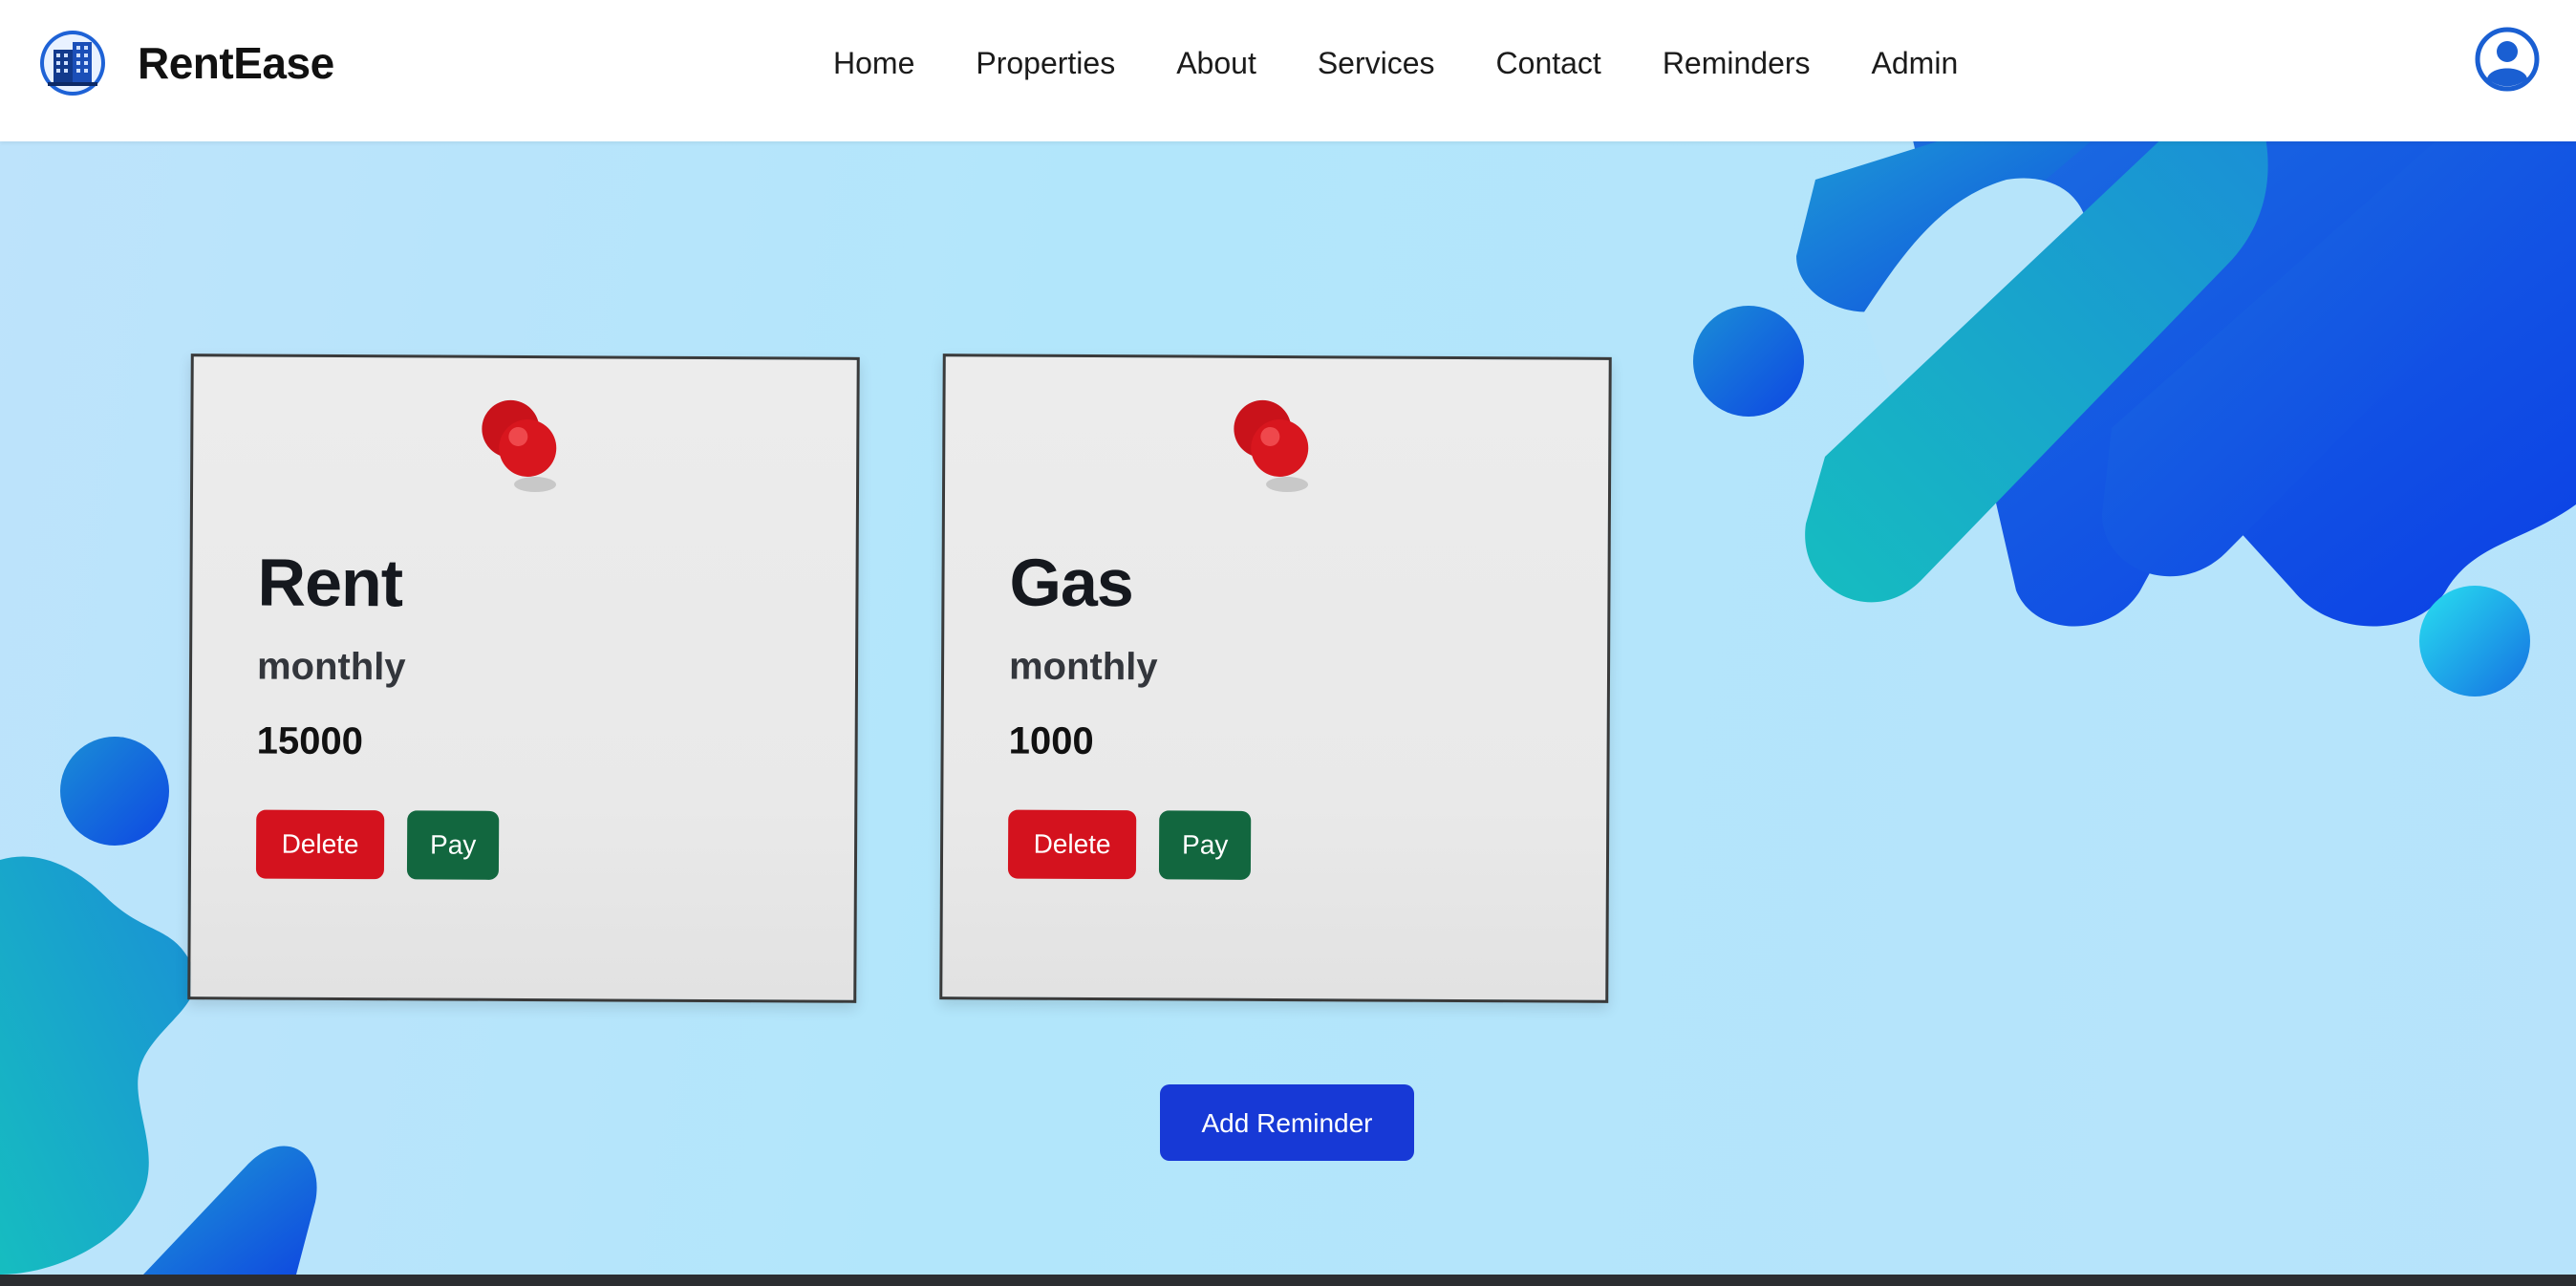 The width and height of the screenshot is (2576, 1286). What do you see at coordinates (1216, 63) in the screenshot?
I see `nav-about: About` at bounding box center [1216, 63].